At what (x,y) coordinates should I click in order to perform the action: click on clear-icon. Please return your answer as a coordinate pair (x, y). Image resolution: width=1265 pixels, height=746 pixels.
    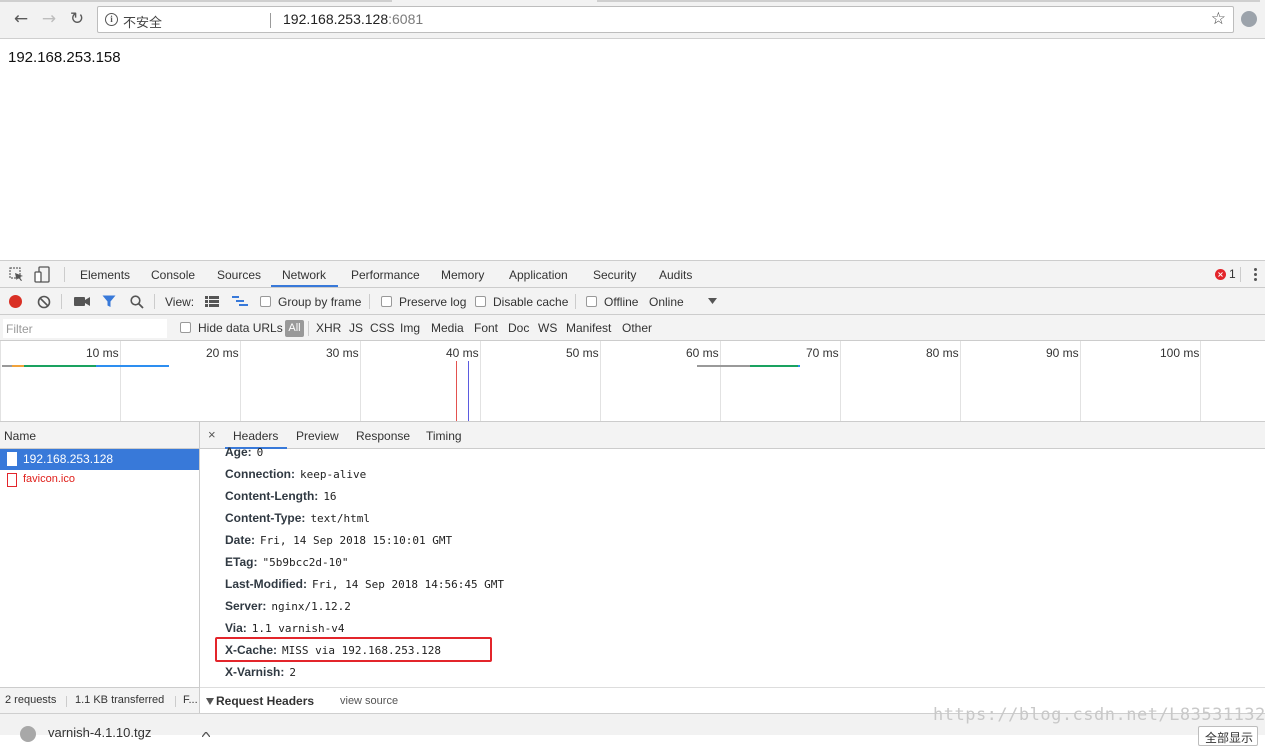
    Looking at the image, I should click on (44, 302).